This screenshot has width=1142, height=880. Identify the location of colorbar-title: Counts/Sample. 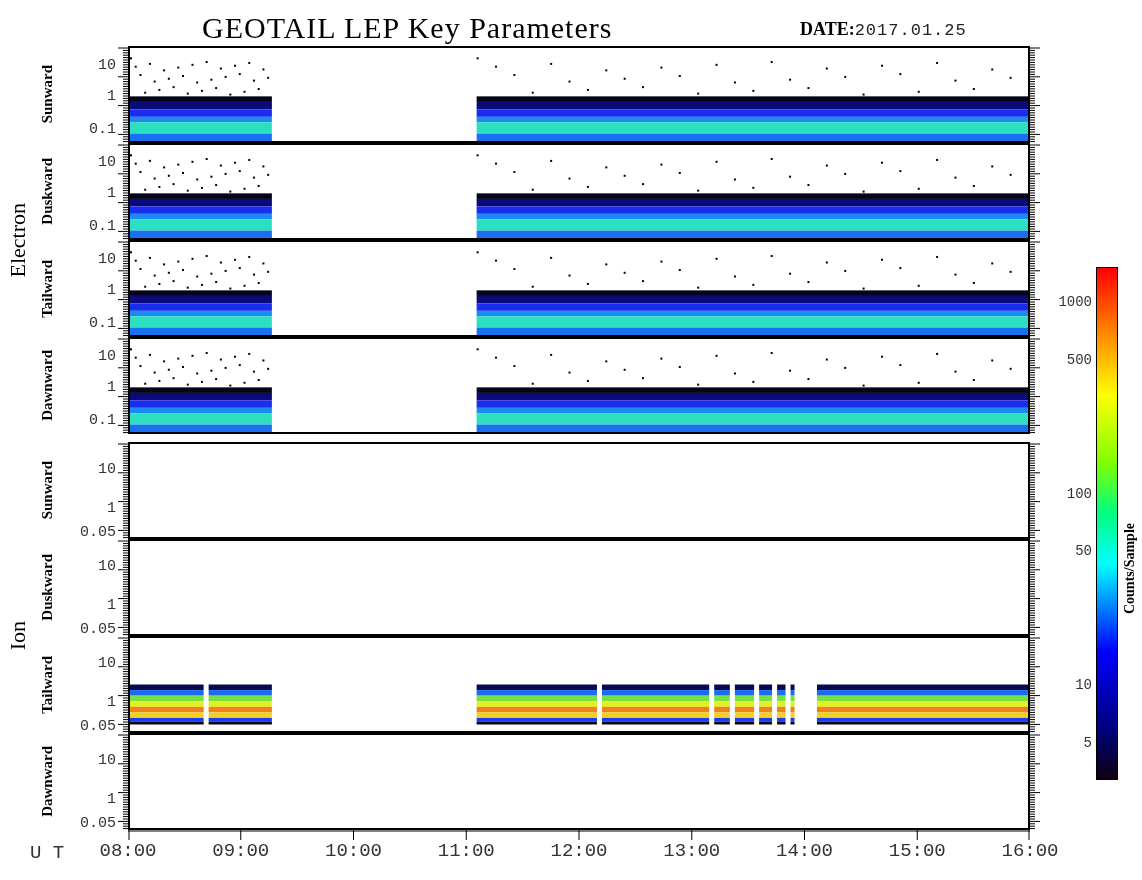
(1130, 568).